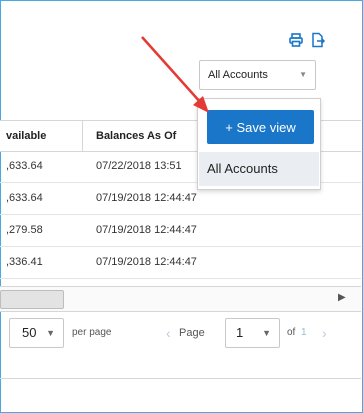 This screenshot has width=363, height=413. I want to click on previous-page-icon: ‹, so click(168, 333).